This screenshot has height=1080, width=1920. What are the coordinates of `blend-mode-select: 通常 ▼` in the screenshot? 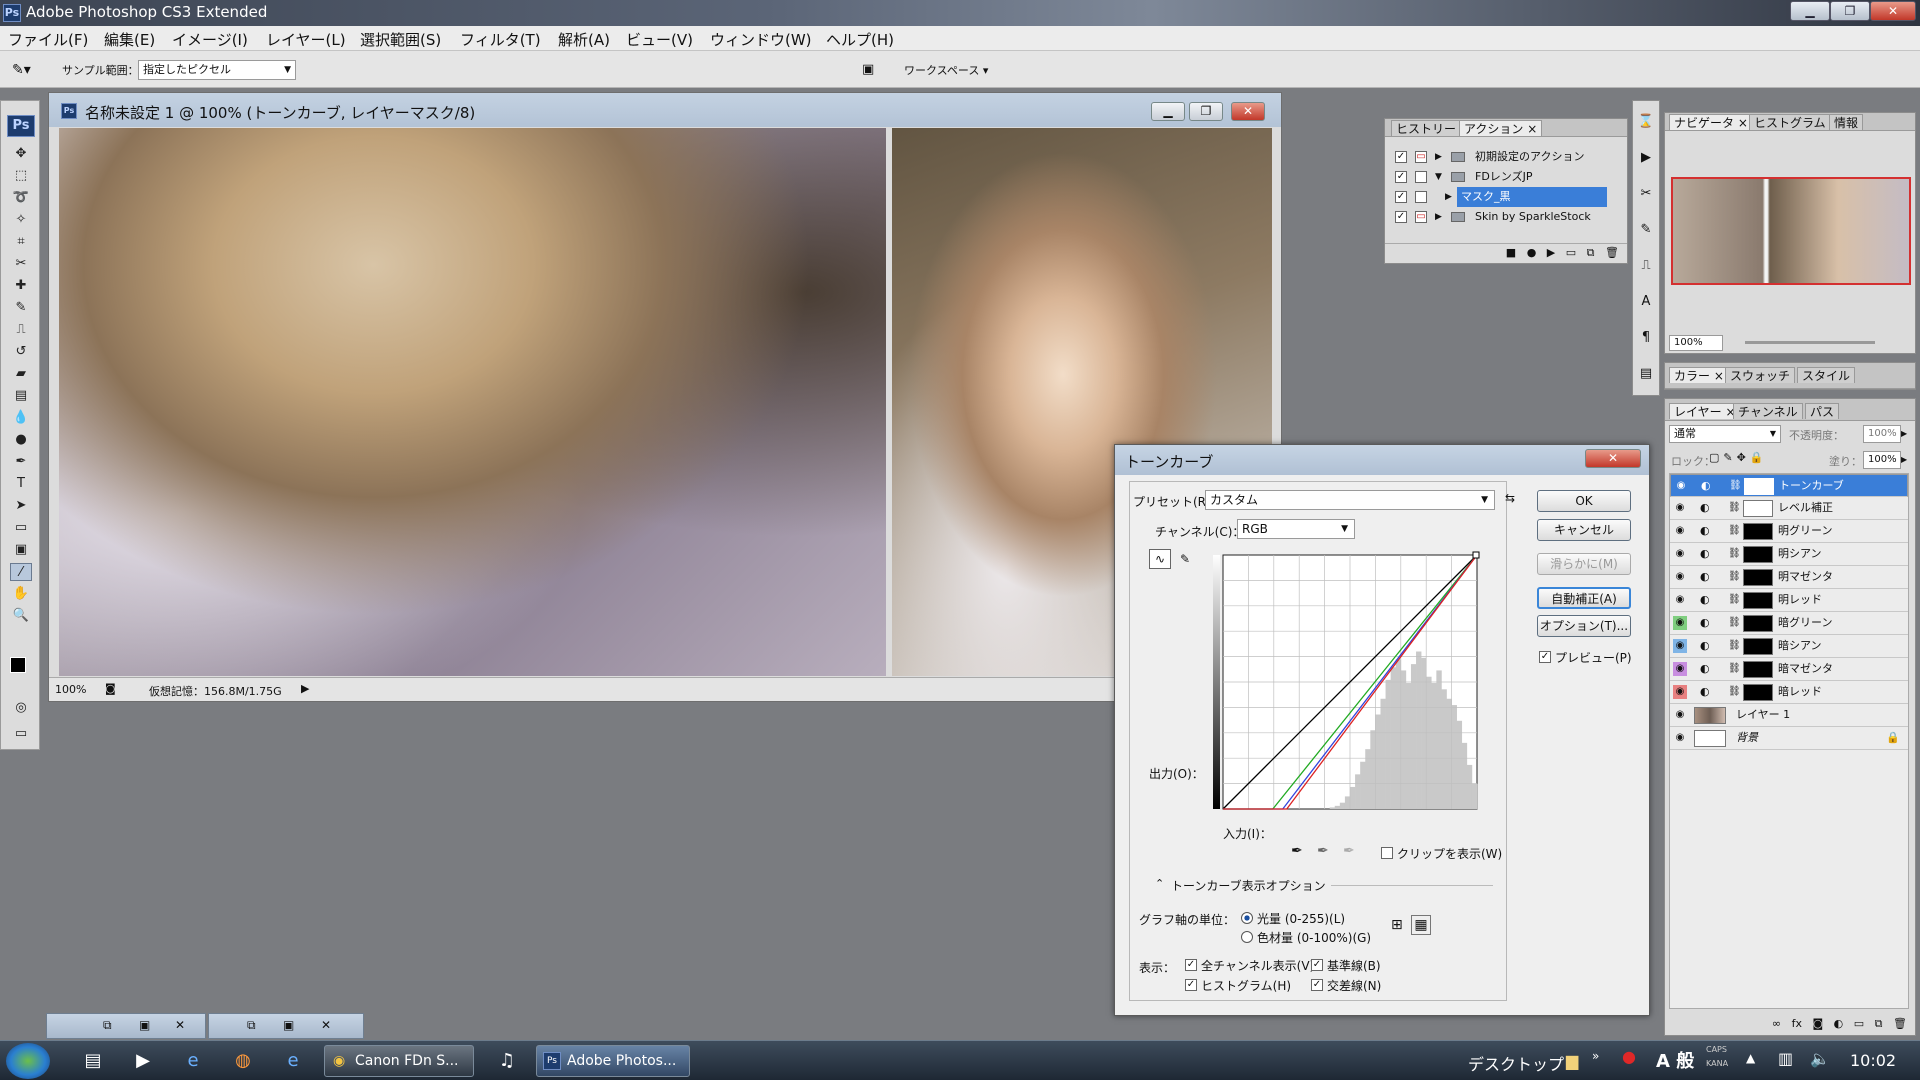 It's located at (1725, 434).